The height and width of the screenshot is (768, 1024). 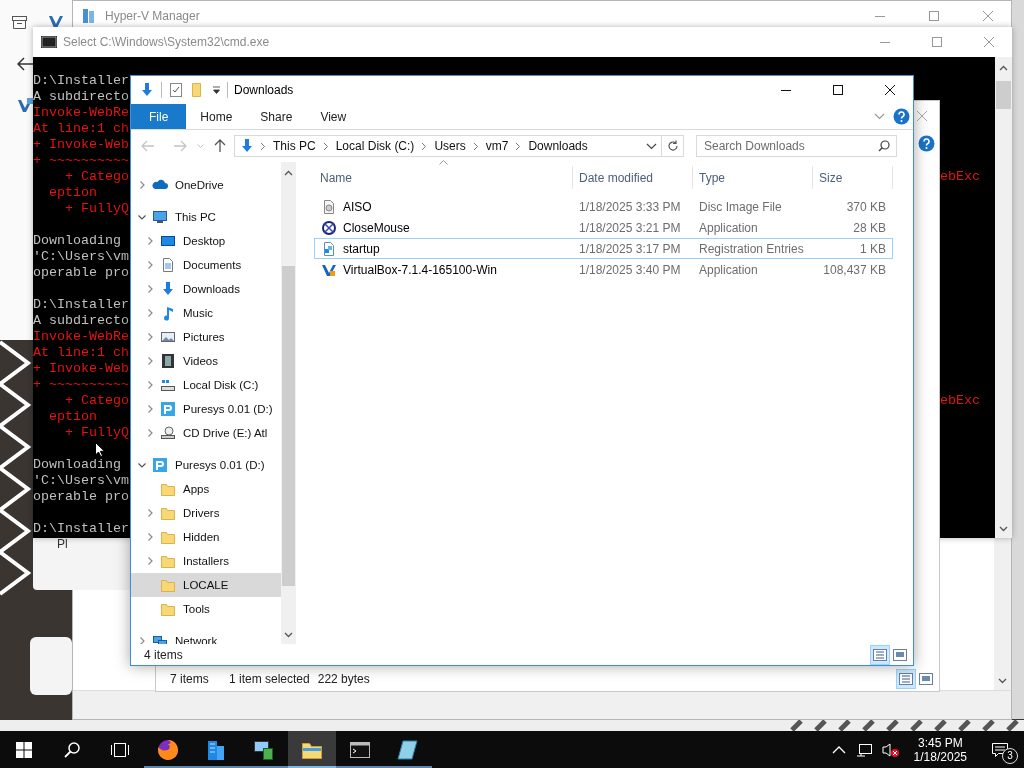 What do you see at coordinates (900, 654) in the screenshot?
I see `preview-view-icon` at bounding box center [900, 654].